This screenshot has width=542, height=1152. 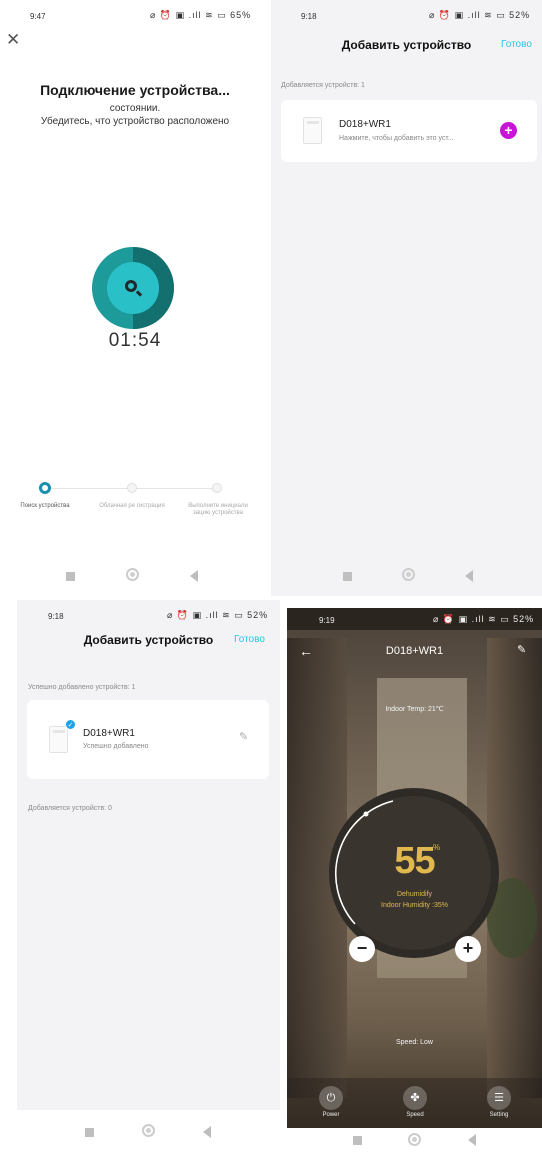 What do you see at coordinates (218, 509) in the screenshot?
I see `step-label-init: Выполните инициали зацию устройства` at bounding box center [218, 509].